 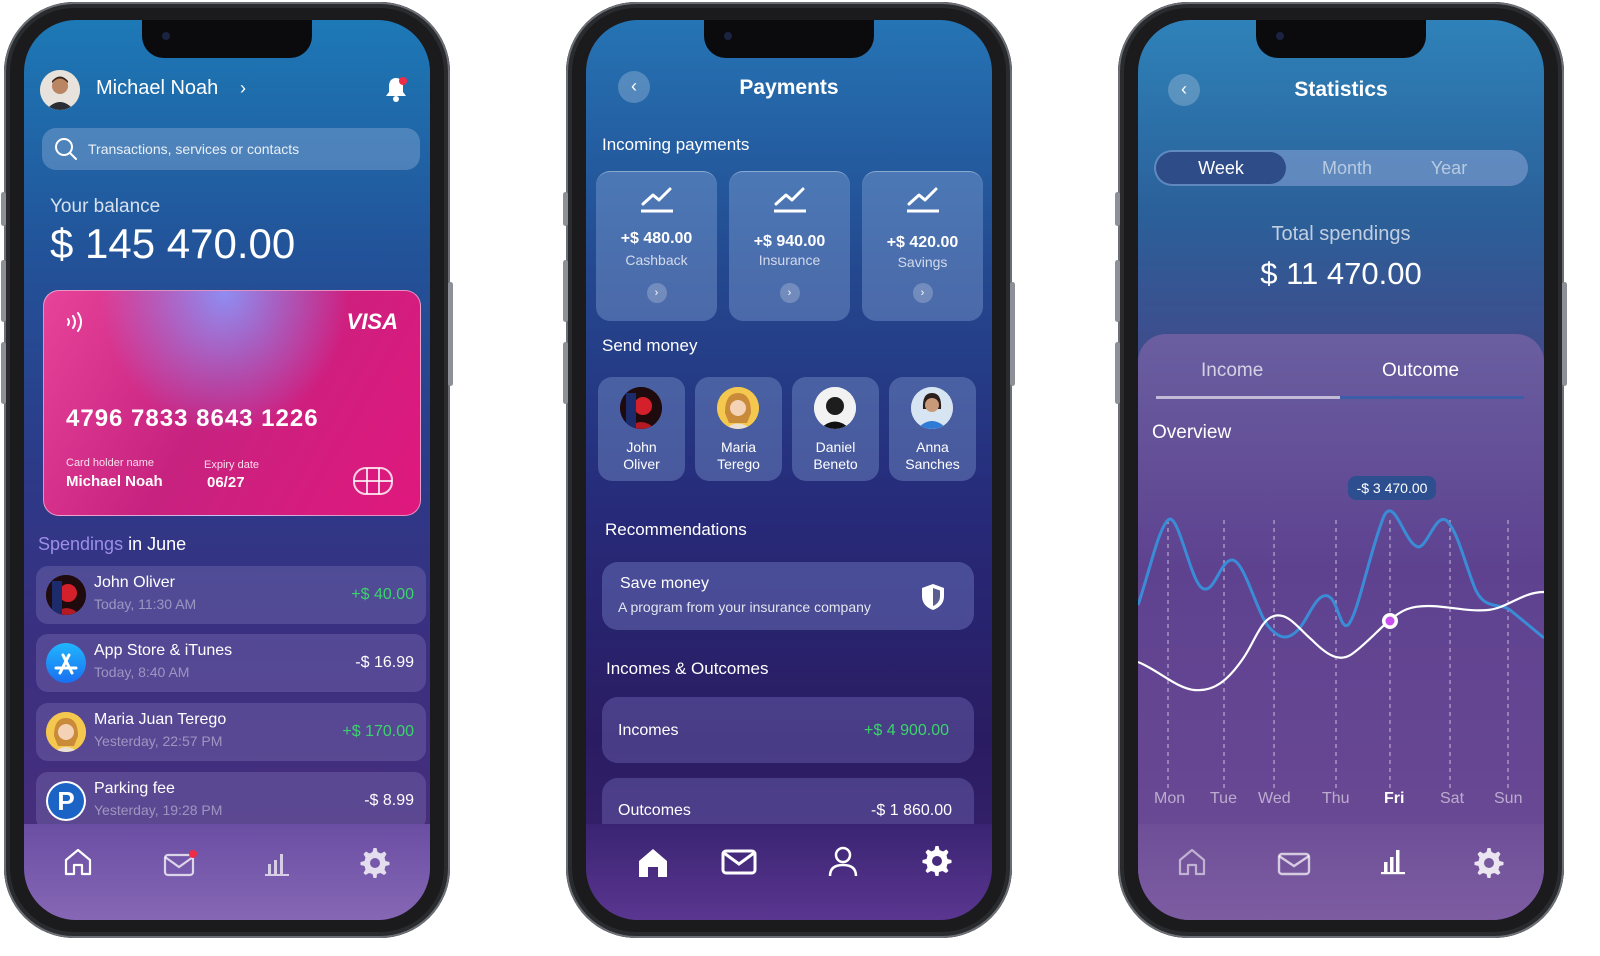 What do you see at coordinates (1223, 798) in the screenshot?
I see `axis-label-tue: Tue` at bounding box center [1223, 798].